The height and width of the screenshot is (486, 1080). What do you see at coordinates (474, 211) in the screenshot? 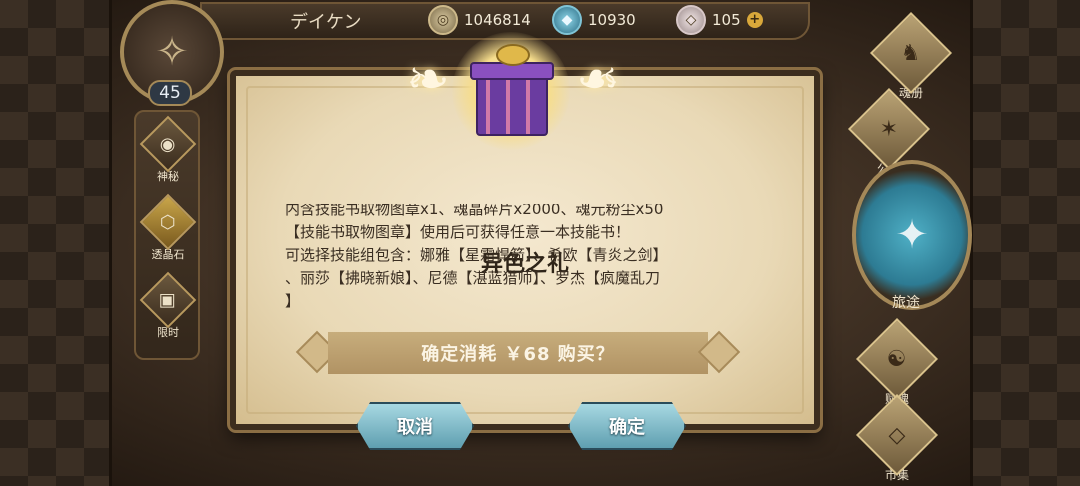
I see `desc-line: 内含技能书取物图章x1、魂晶碎片x2000、魂元粉尘x50` at bounding box center [474, 211].